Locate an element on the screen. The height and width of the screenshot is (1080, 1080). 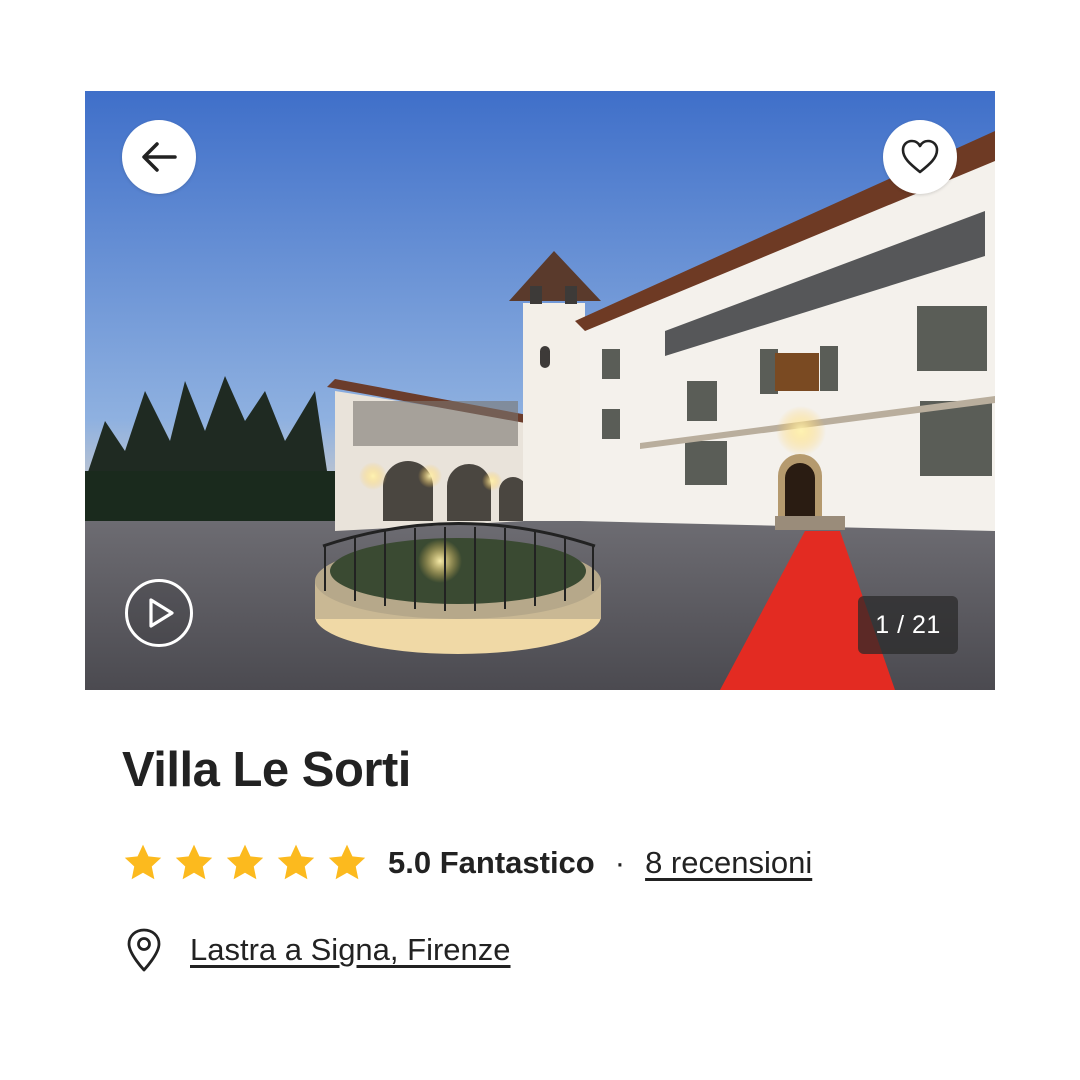
location-link: Lastra a Signa, Firenze is located at coordinates (350, 950).